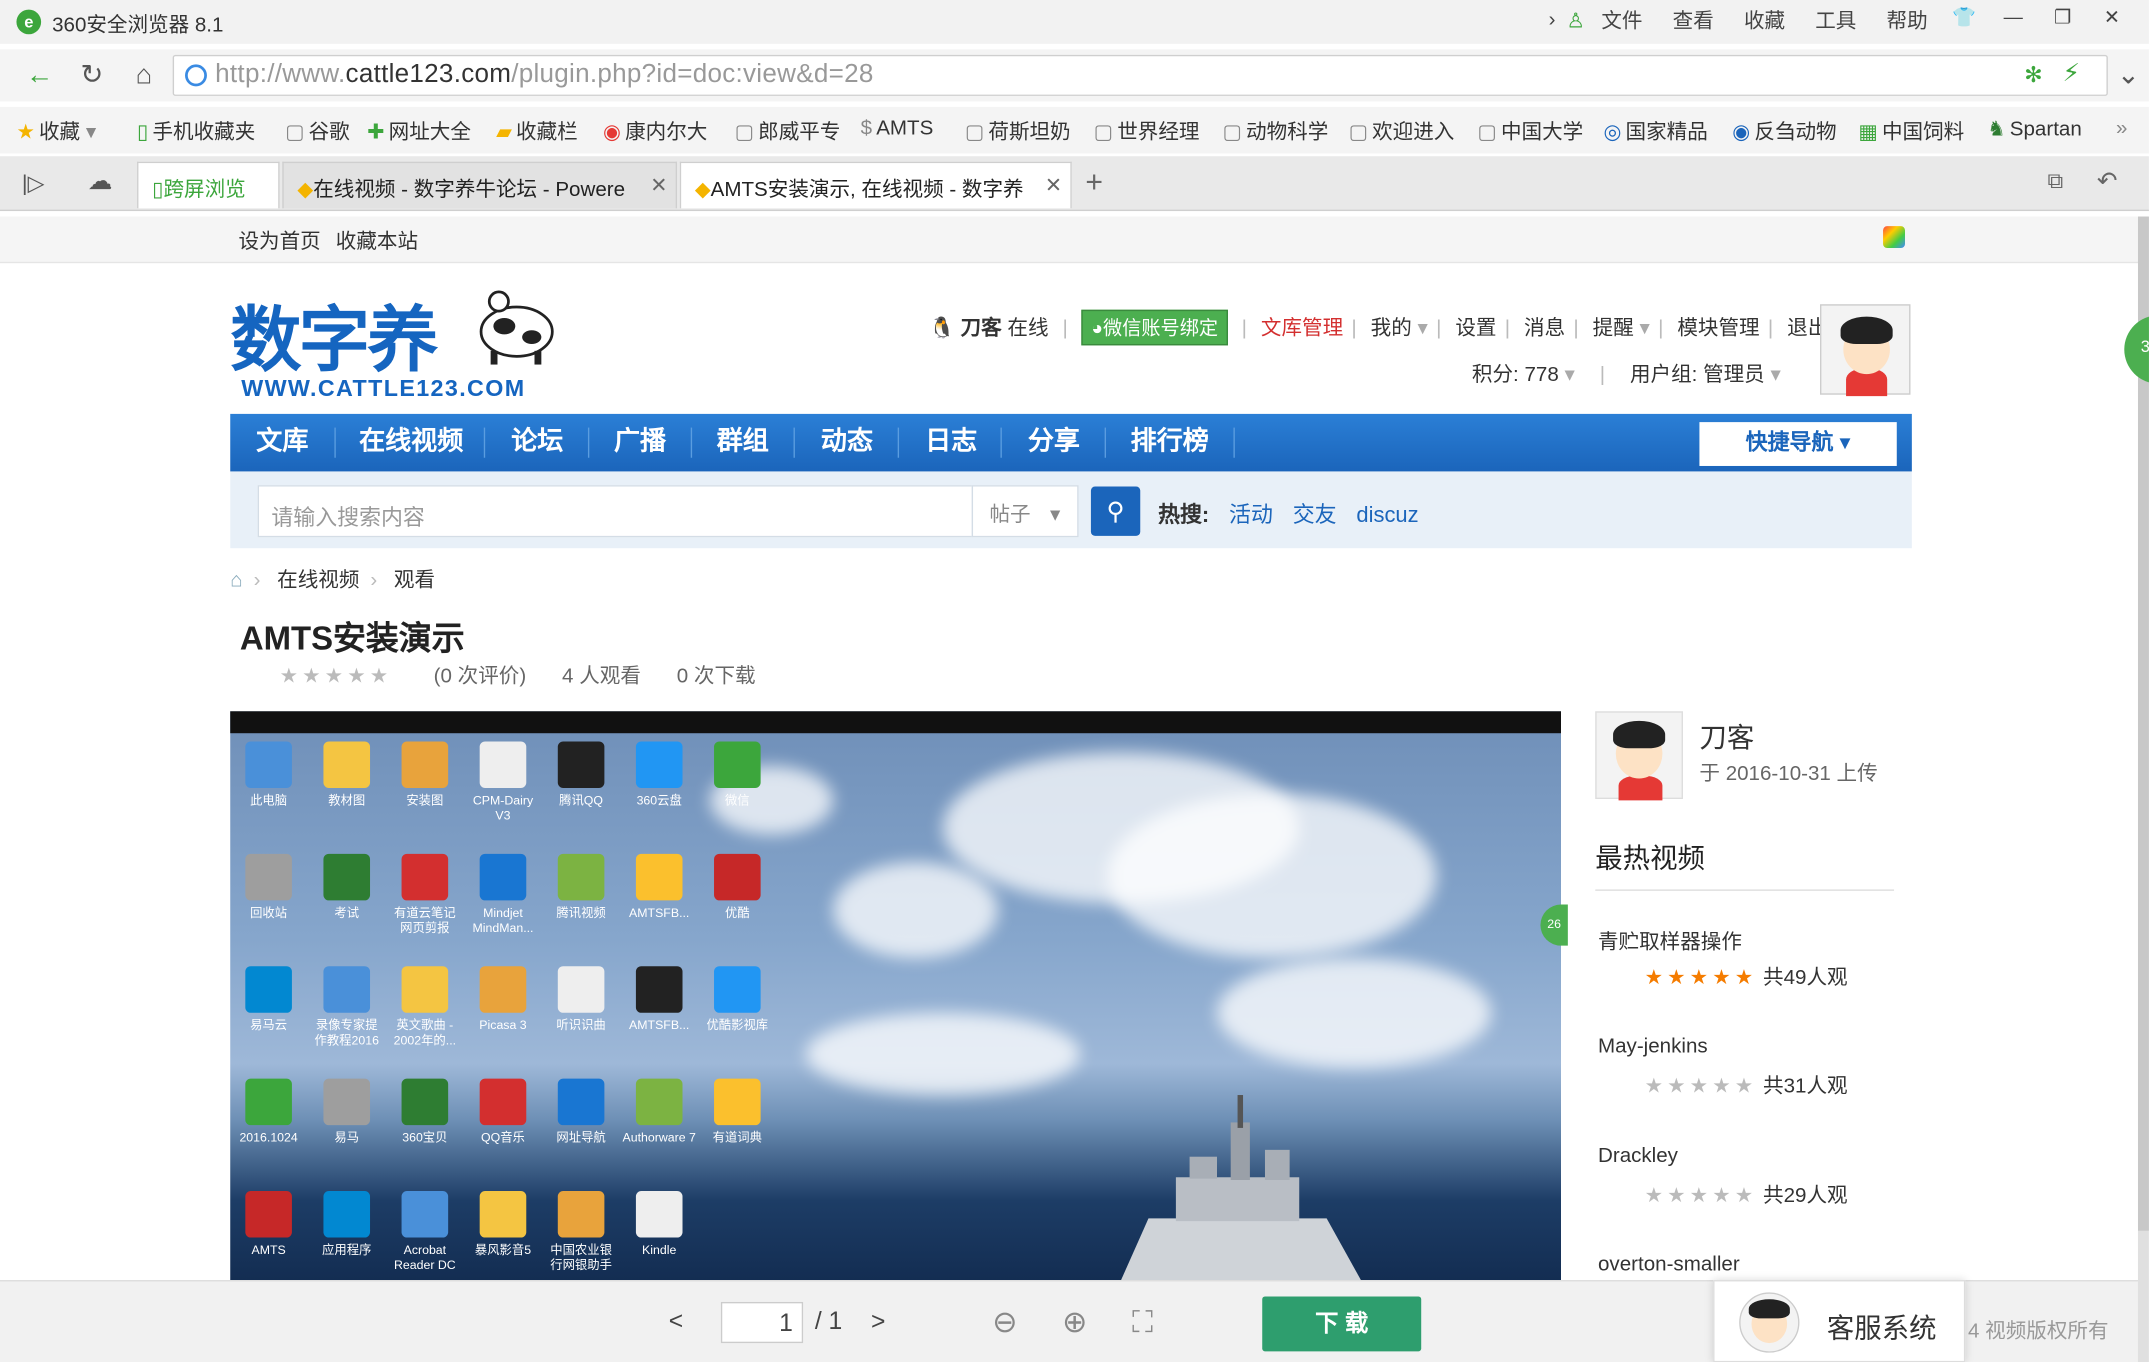  Describe the element at coordinates (2056, 182) in the screenshot. I see `restore-tabs-icon: ⧉` at that location.